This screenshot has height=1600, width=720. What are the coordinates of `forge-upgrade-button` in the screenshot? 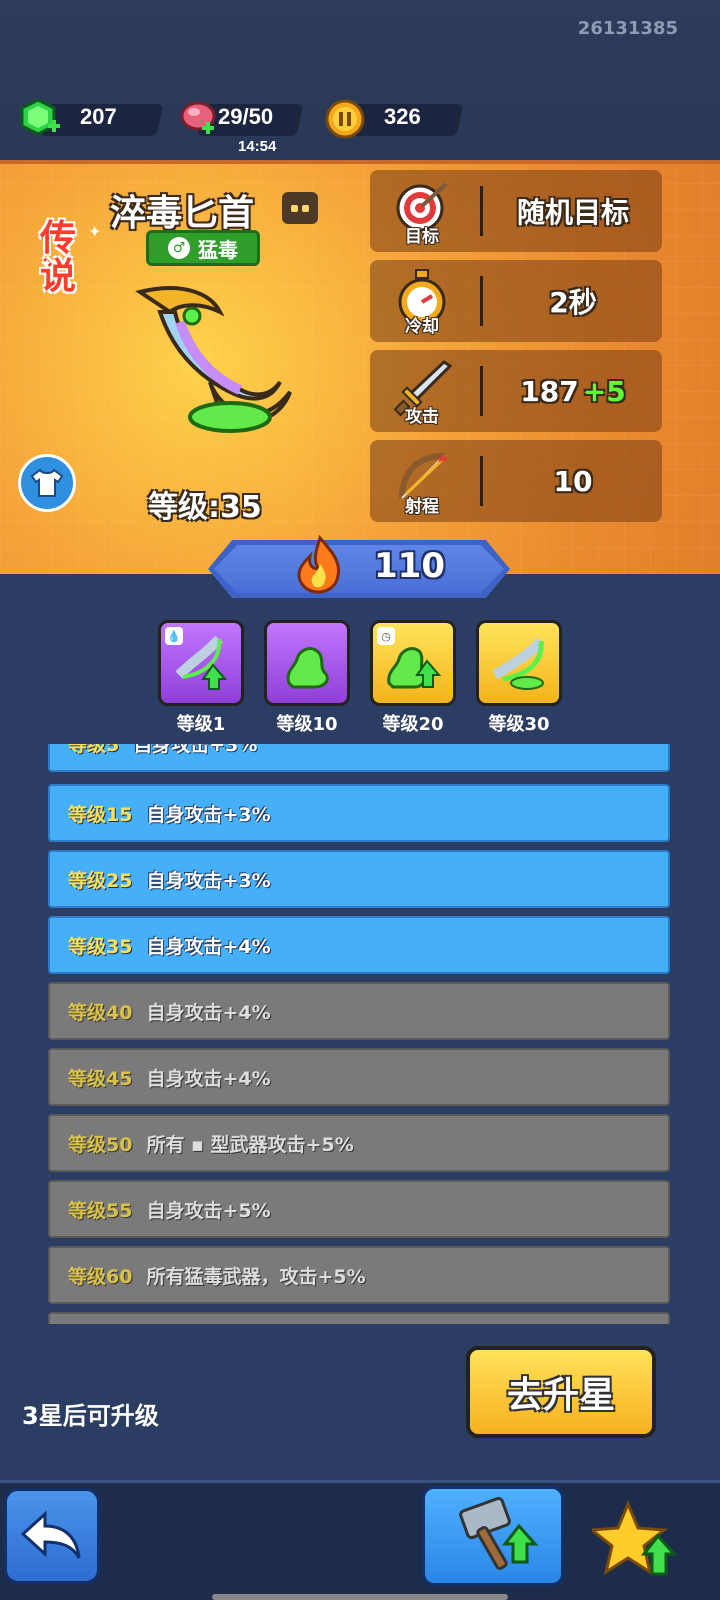 It's located at (493, 1536).